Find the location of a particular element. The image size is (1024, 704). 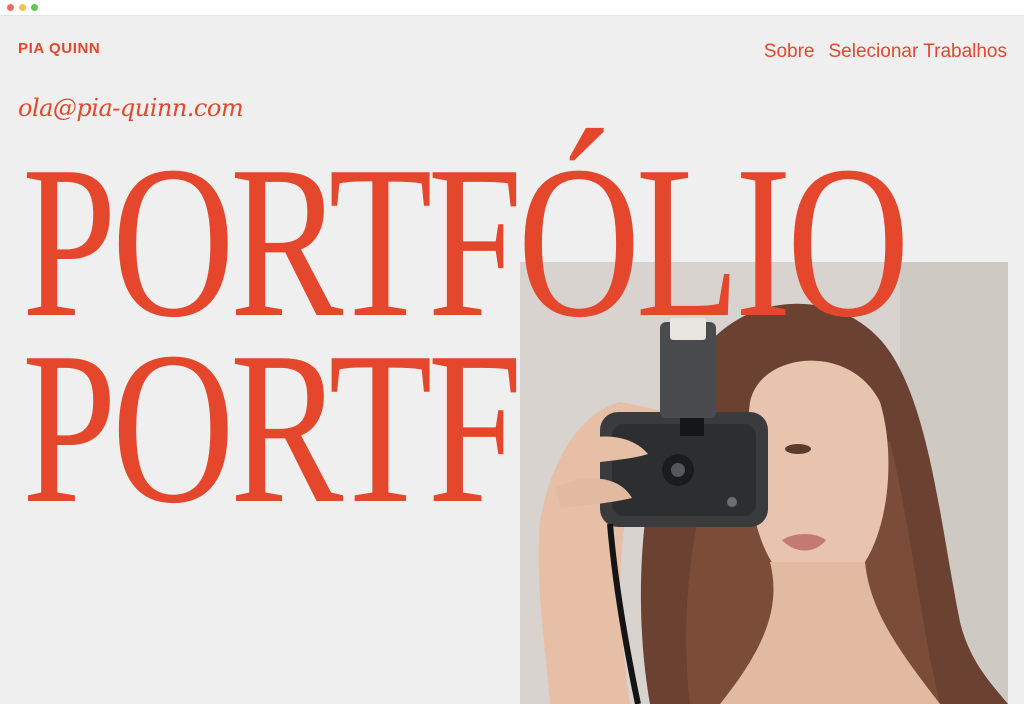

main-nav: Sobre Selecionar Trabalhos is located at coordinates (885, 52).